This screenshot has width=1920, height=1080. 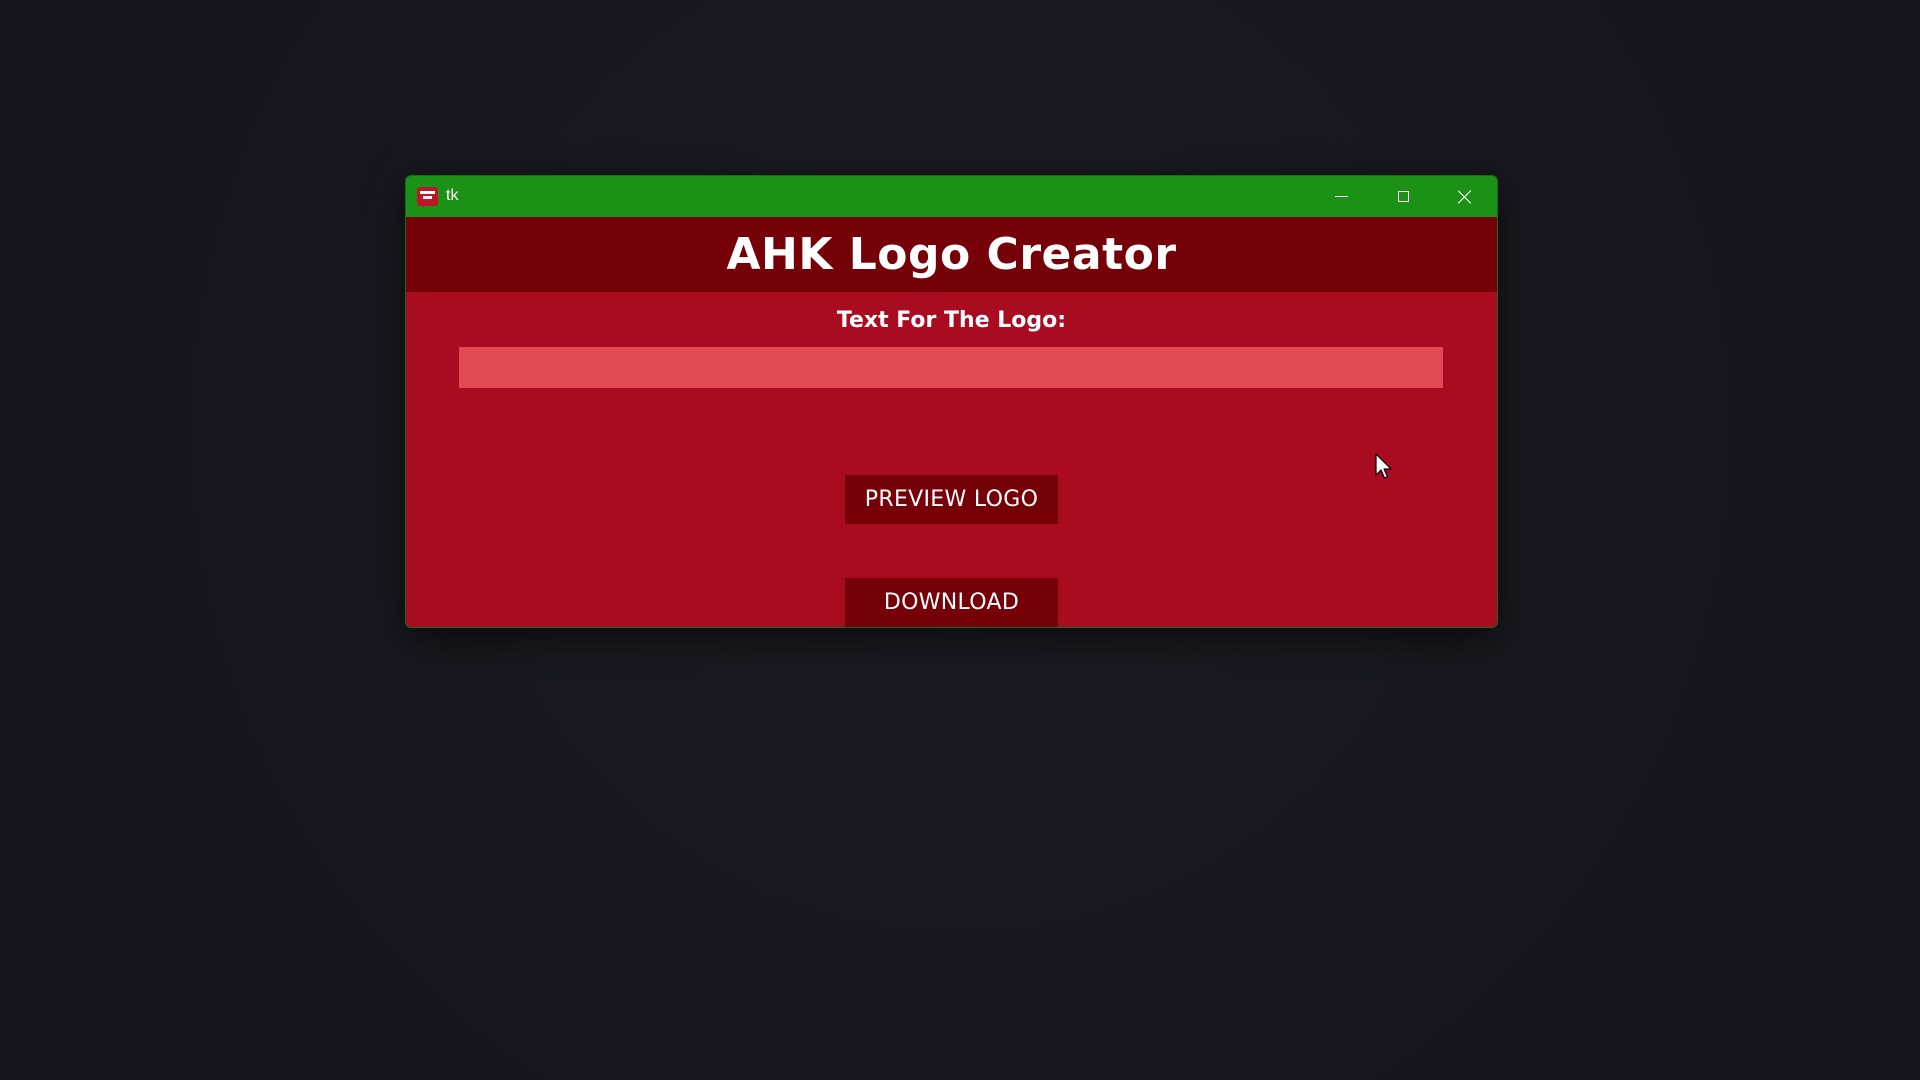 I want to click on preview-logo-button: PREVIEW LOGO, so click(x=951, y=499).